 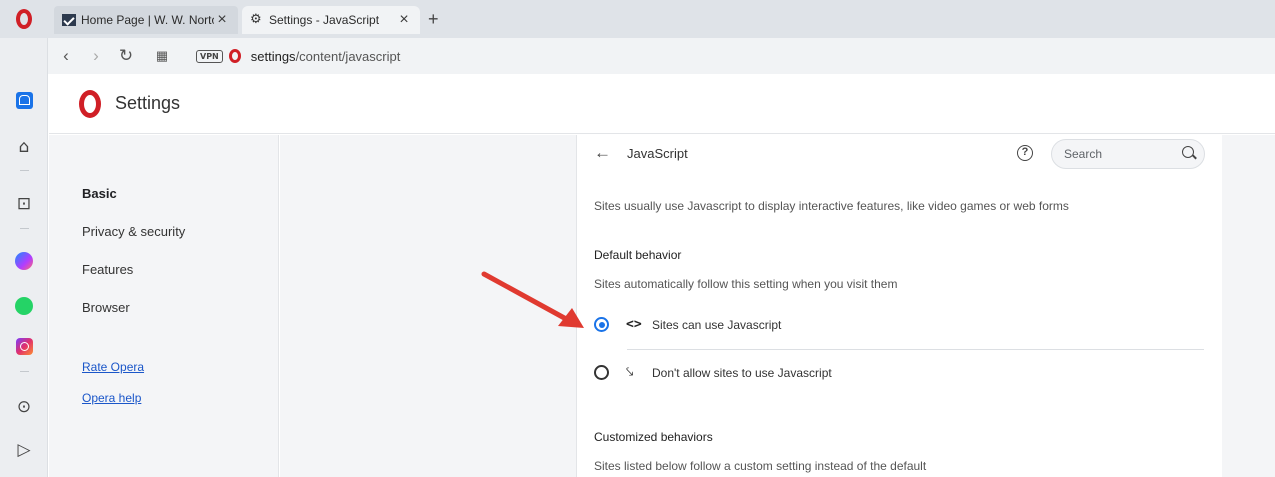 I want to click on url-path: /content/javascript, so click(x=348, y=56).